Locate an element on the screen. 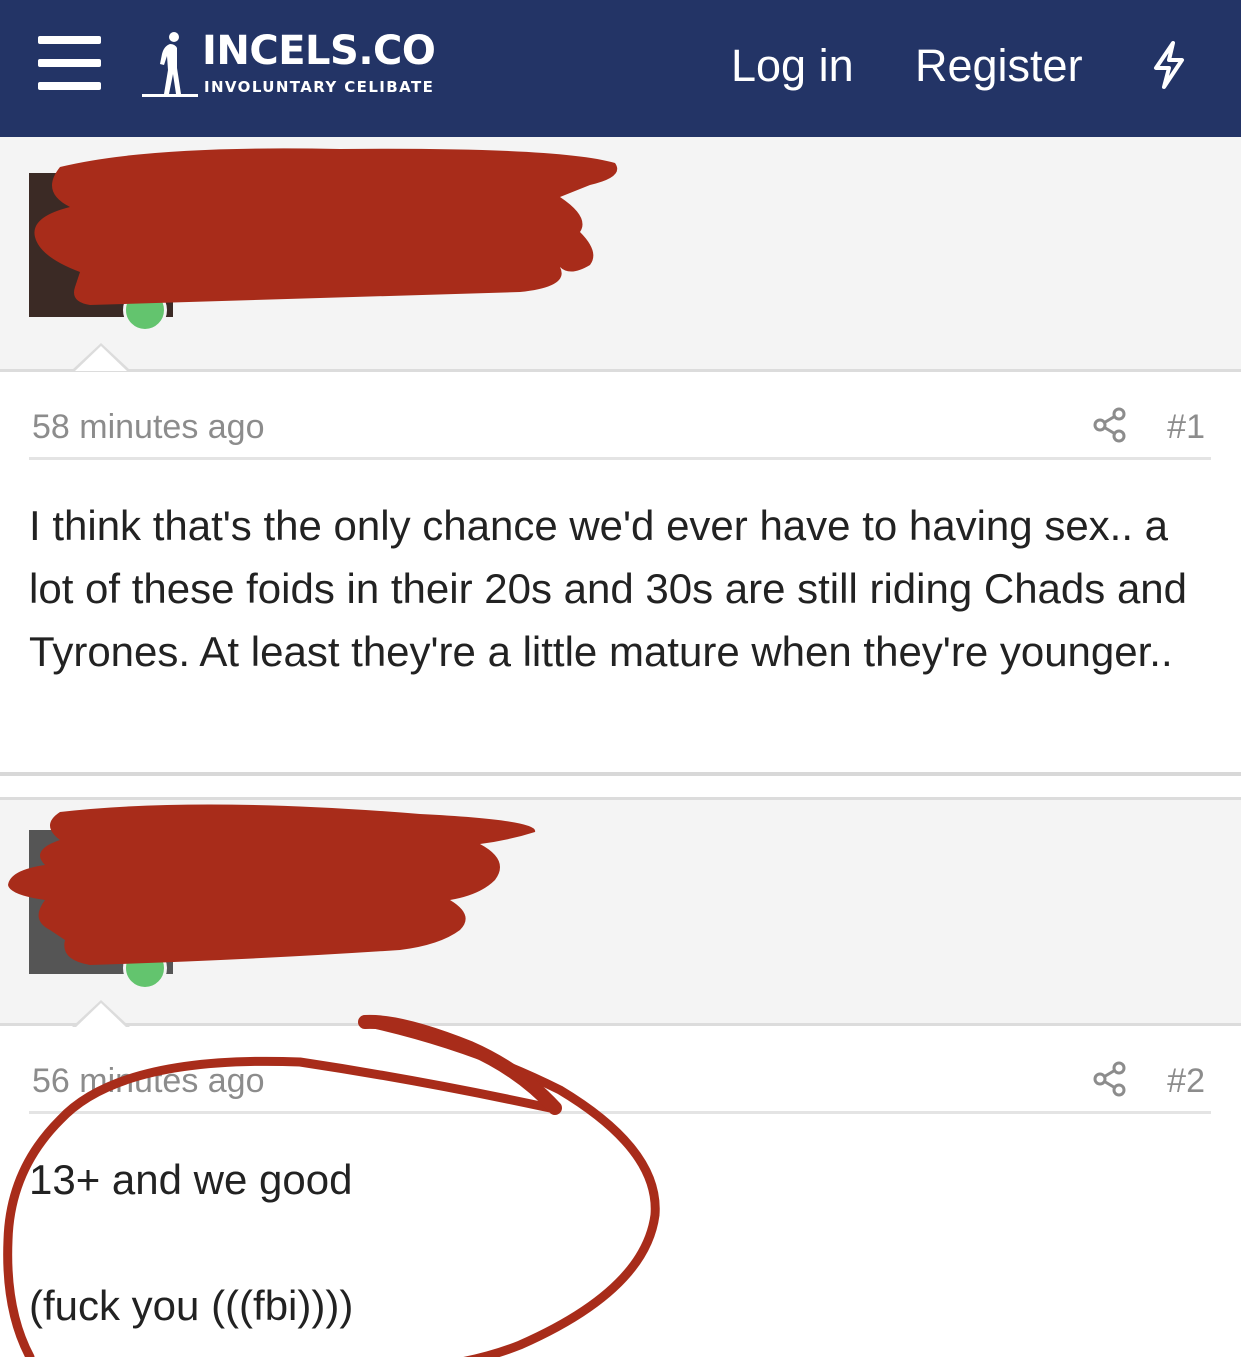 The height and width of the screenshot is (1357, 1241). post-divider is located at coordinates (620, 774).